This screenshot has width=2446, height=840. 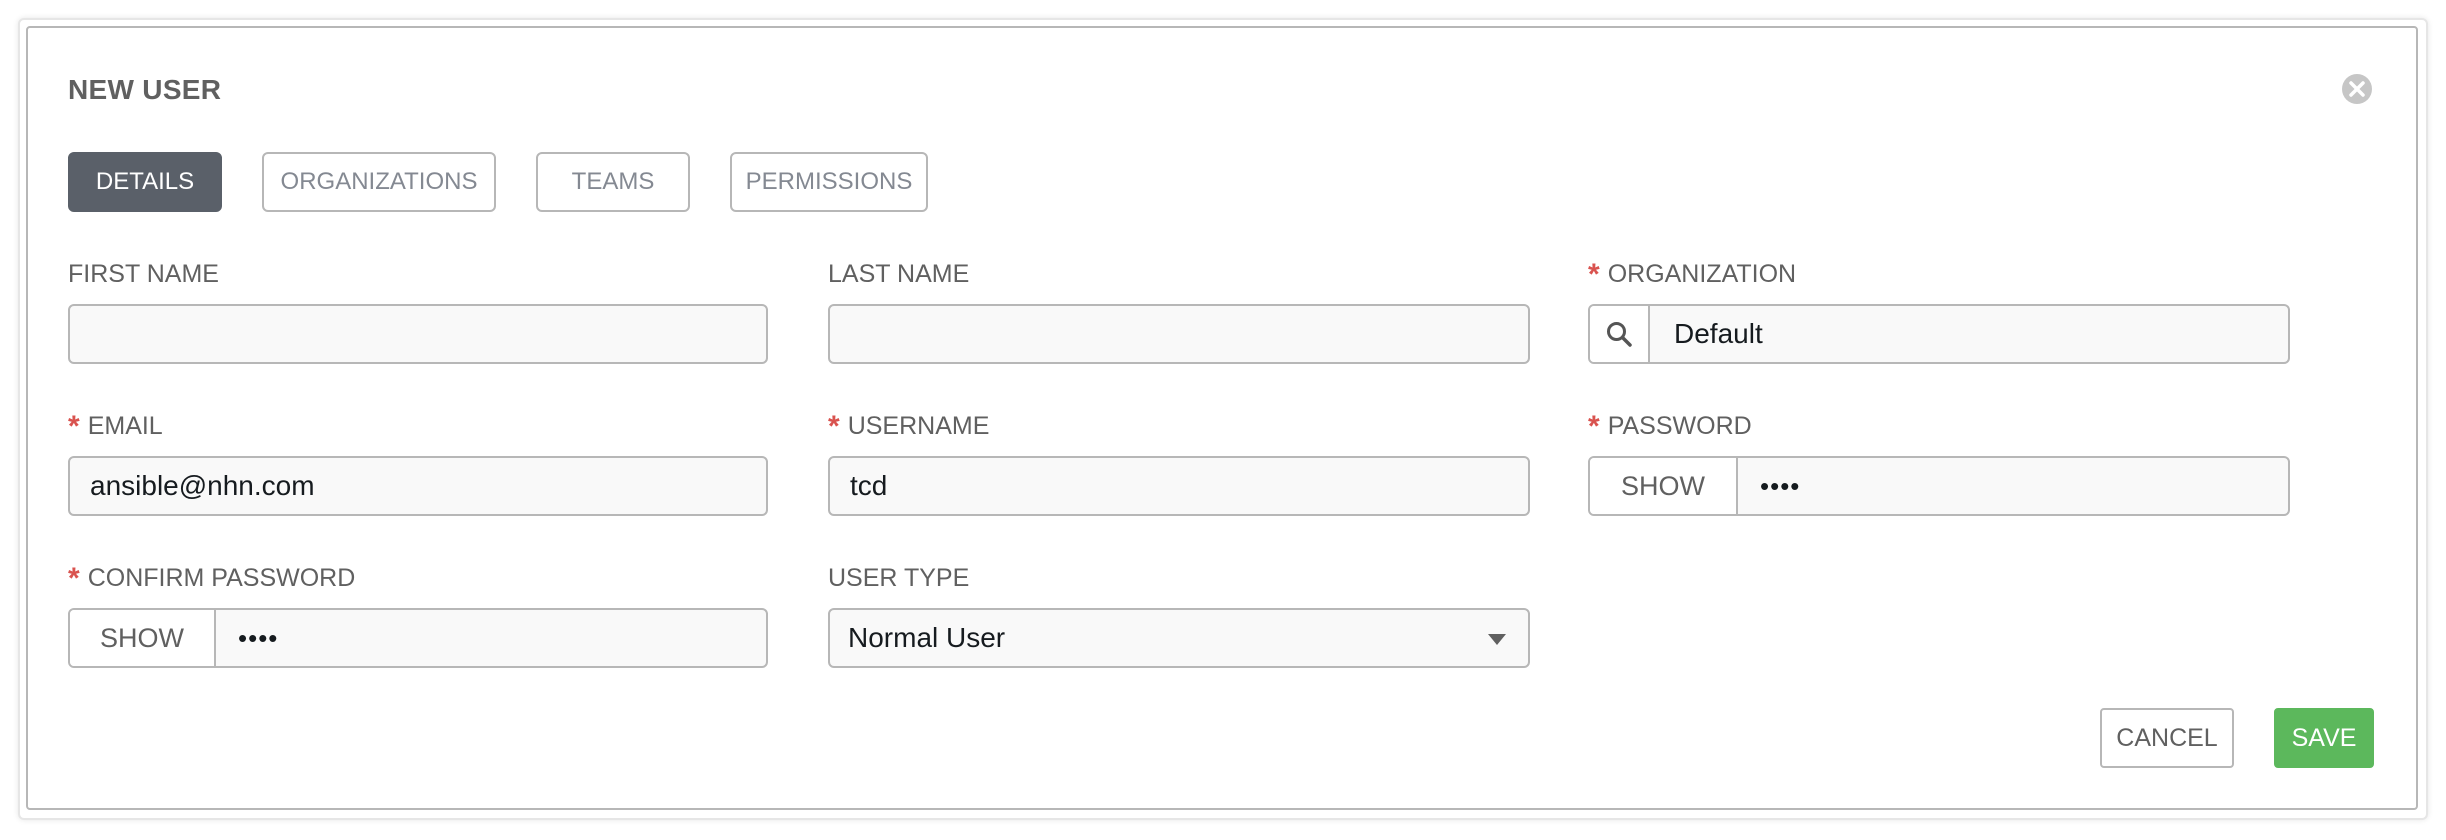 I want to click on caret-down-icon, so click(x=1497, y=639).